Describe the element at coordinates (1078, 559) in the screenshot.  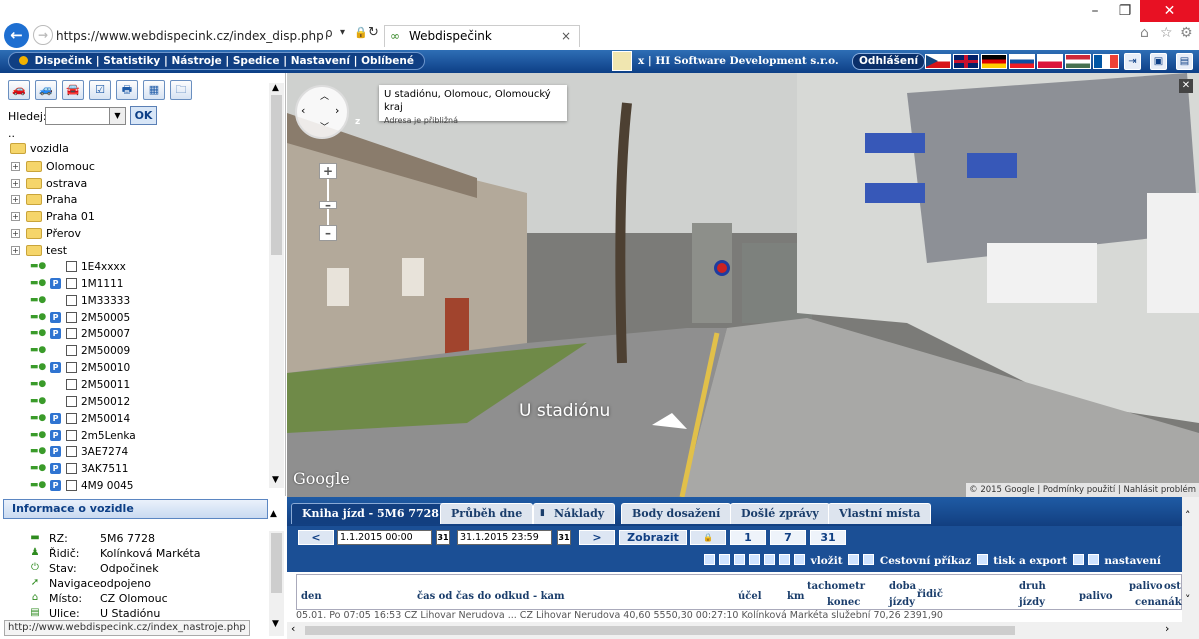
I see `calendar-small-icon` at that location.